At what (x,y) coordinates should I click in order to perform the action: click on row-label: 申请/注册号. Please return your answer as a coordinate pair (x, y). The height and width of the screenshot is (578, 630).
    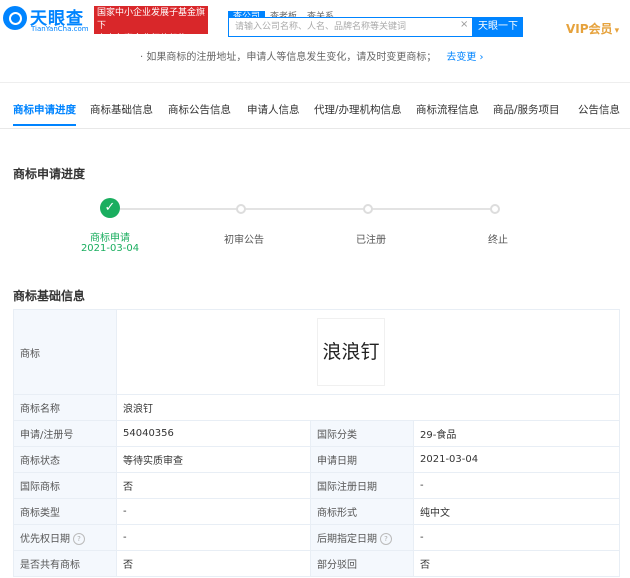
    Looking at the image, I should click on (65, 433).